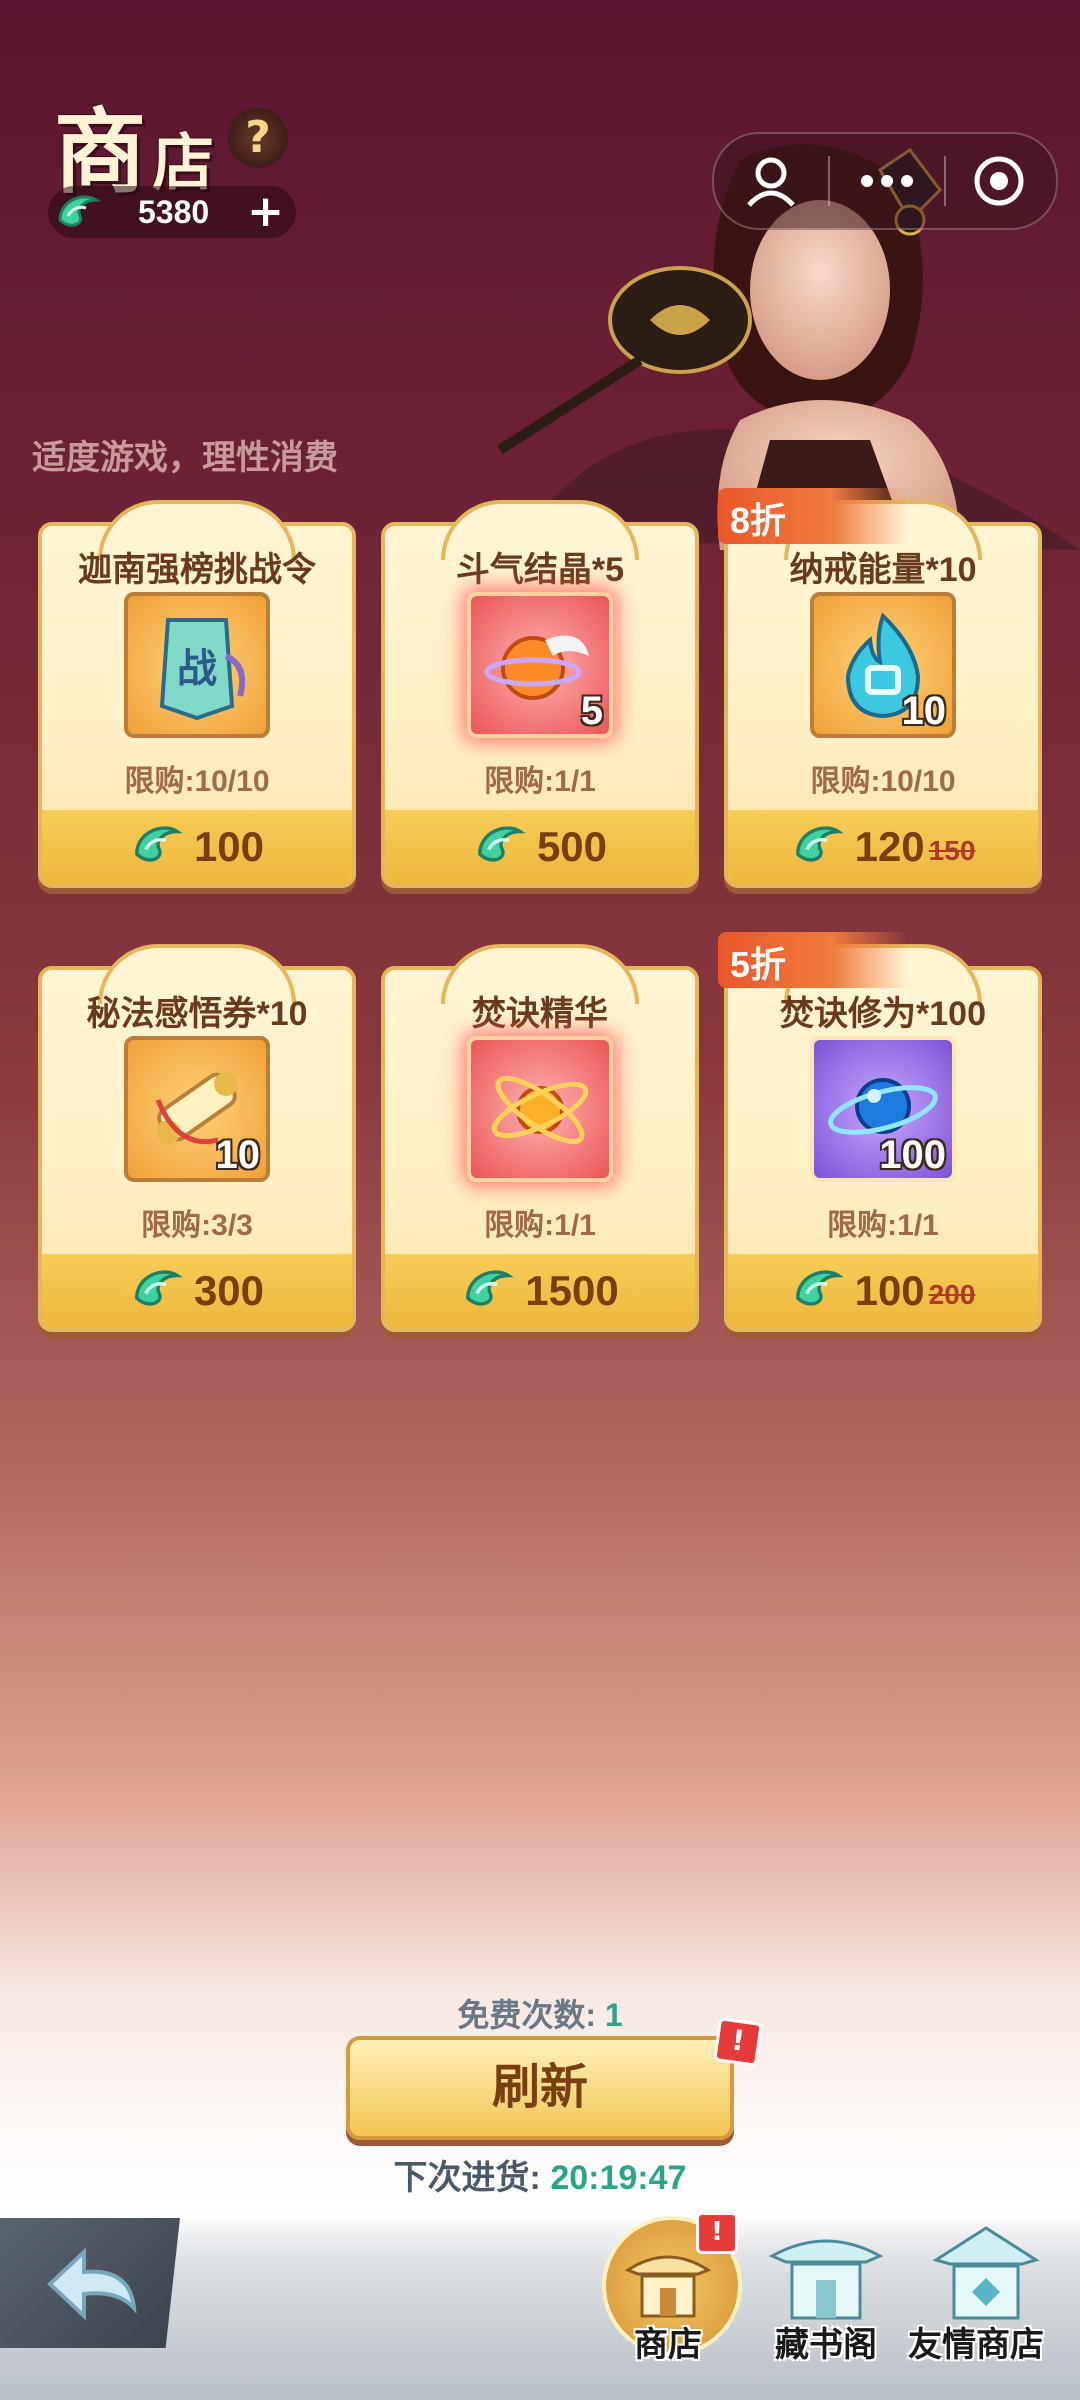 Image resolution: width=1080 pixels, height=2400 pixels. What do you see at coordinates (986, 2273) in the screenshot?
I see `friend-shop-pavilion-icon` at bounding box center [986, 2273].